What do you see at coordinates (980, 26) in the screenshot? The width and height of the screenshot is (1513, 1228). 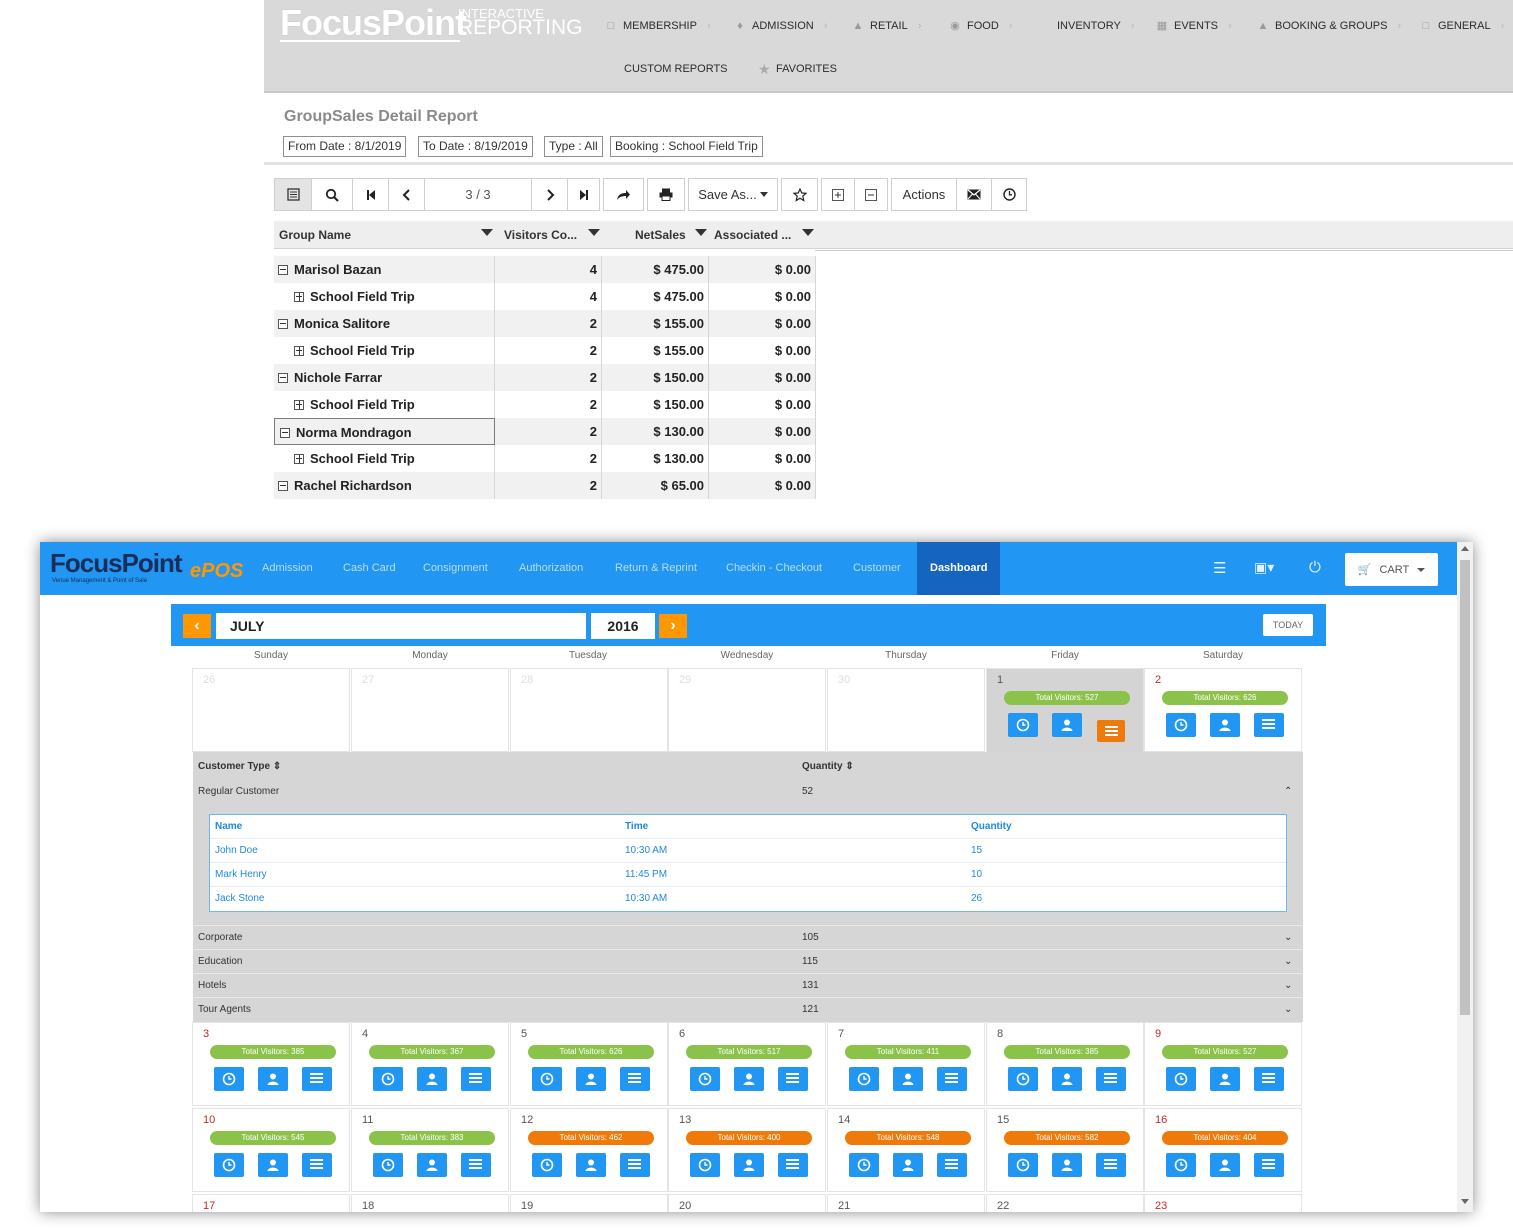 I see `nav-food: ◉ FOOD ›` at bounding box center [980, 26].